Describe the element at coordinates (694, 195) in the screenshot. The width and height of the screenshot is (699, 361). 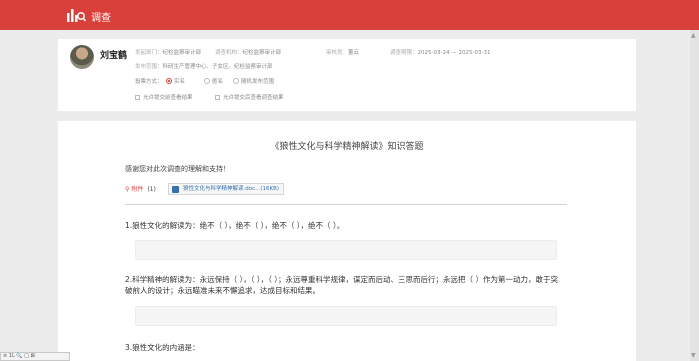
I see `vertical-scrollbar: ▲ ▼` at that location.